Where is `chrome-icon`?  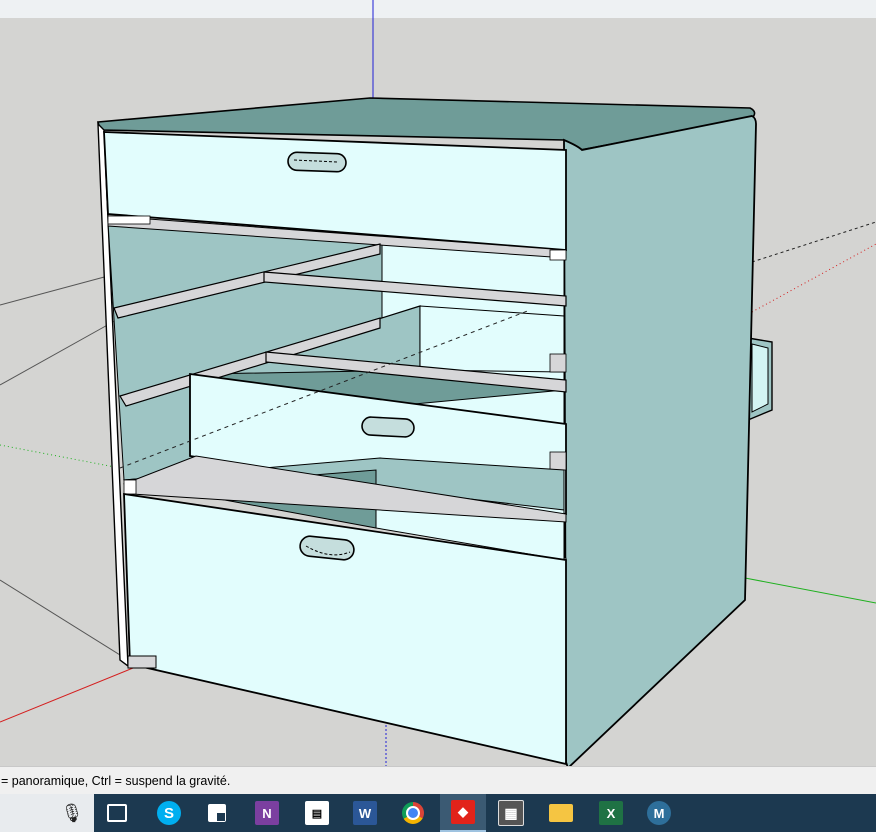 chrome-icon is located at coordinates (413, 813).